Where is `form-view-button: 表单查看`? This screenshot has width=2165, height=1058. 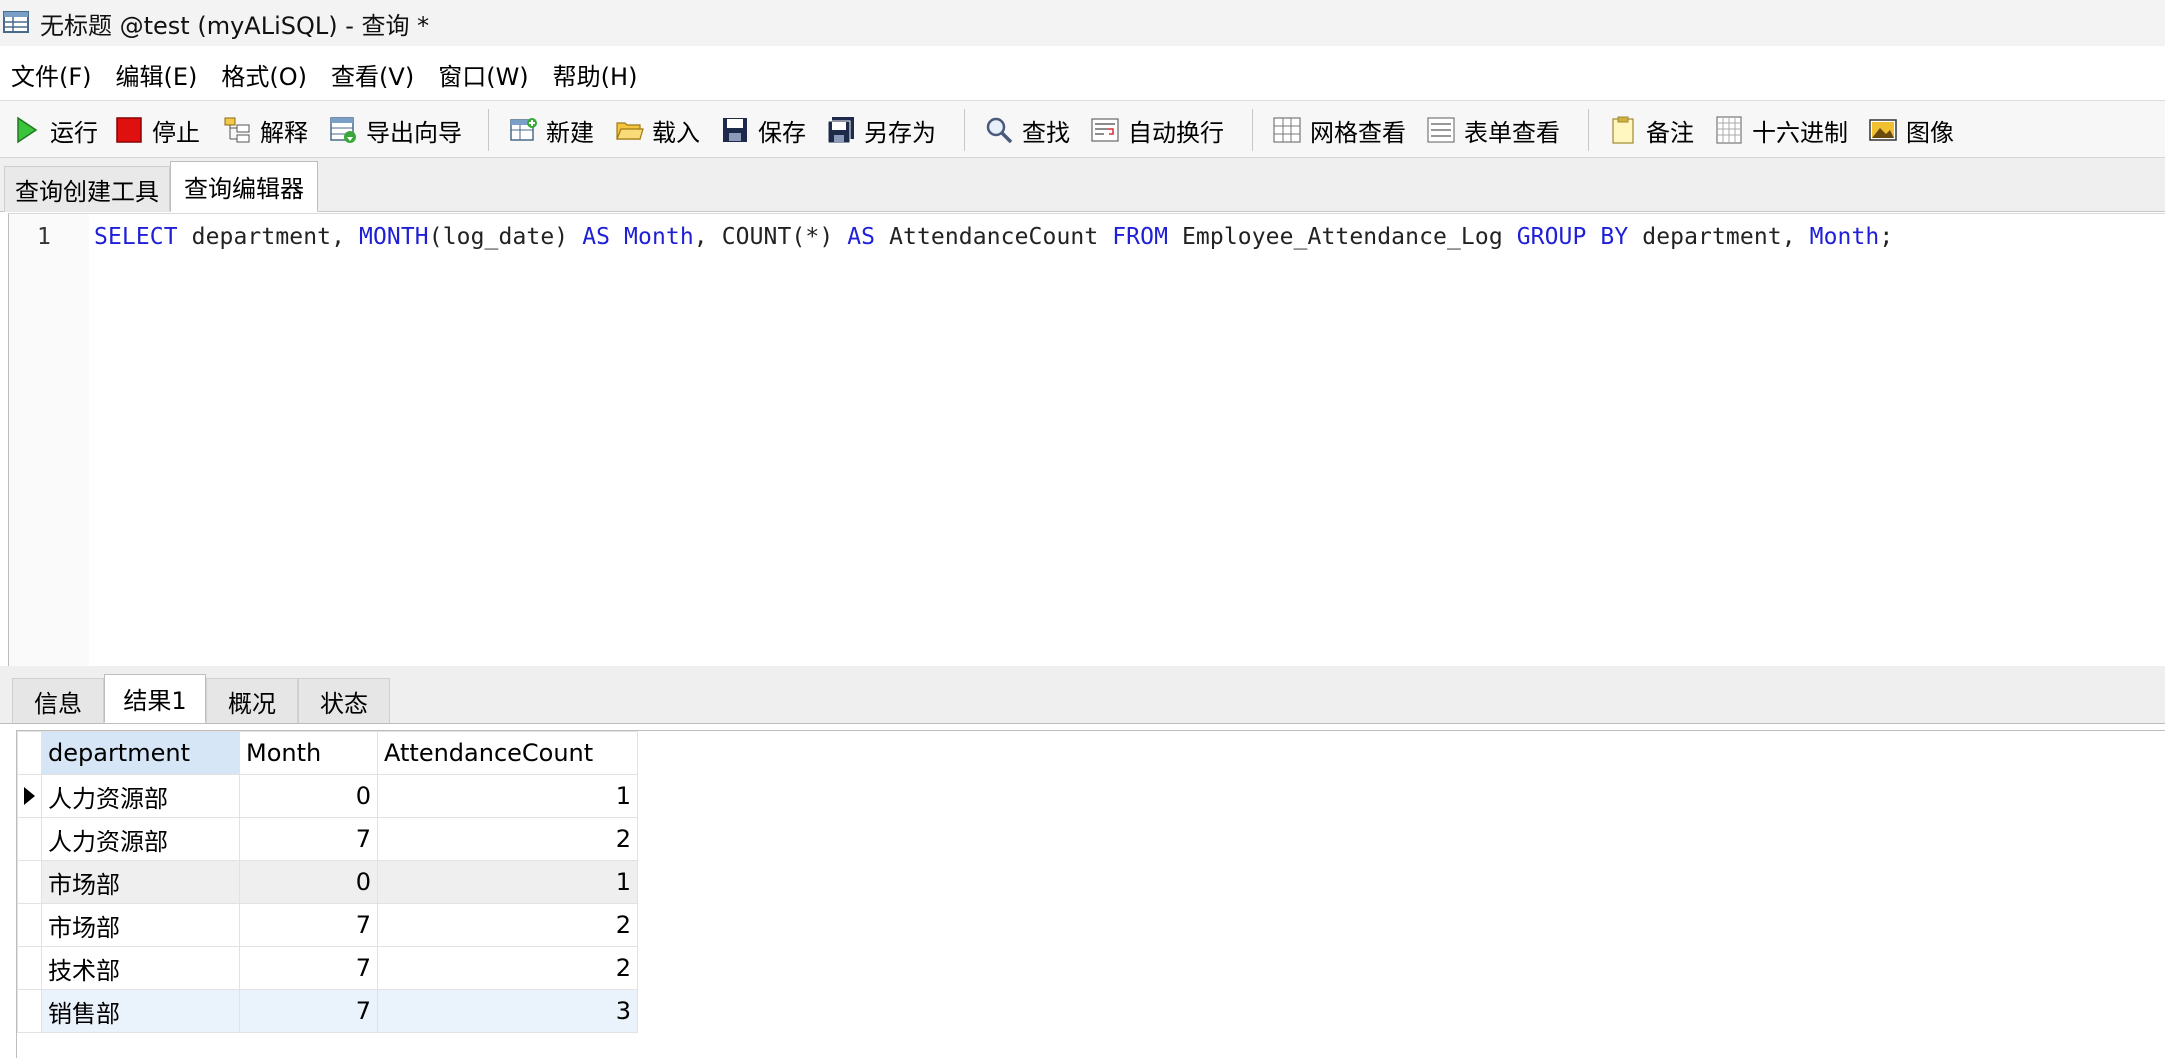
form-view-button: 表单查看 is located at coordinates (1493, 130).